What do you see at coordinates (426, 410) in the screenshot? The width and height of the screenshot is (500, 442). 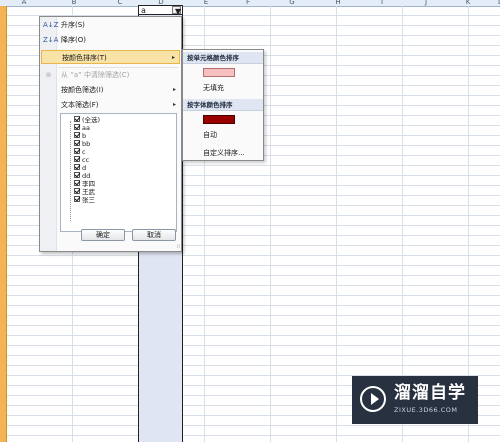 I see `watermark-url: ZIXUE.3D66.COM` at bounding box center [426, 410].